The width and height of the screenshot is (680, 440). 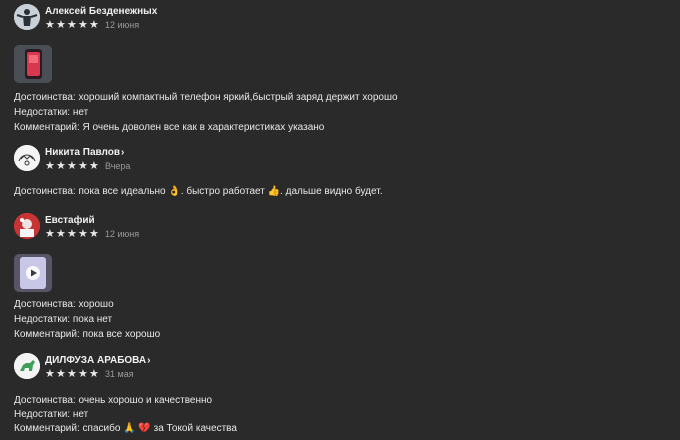 I want to click on author-name: ДИЛФУЗА АРАБОВА ›, so click(x=97, y=360).